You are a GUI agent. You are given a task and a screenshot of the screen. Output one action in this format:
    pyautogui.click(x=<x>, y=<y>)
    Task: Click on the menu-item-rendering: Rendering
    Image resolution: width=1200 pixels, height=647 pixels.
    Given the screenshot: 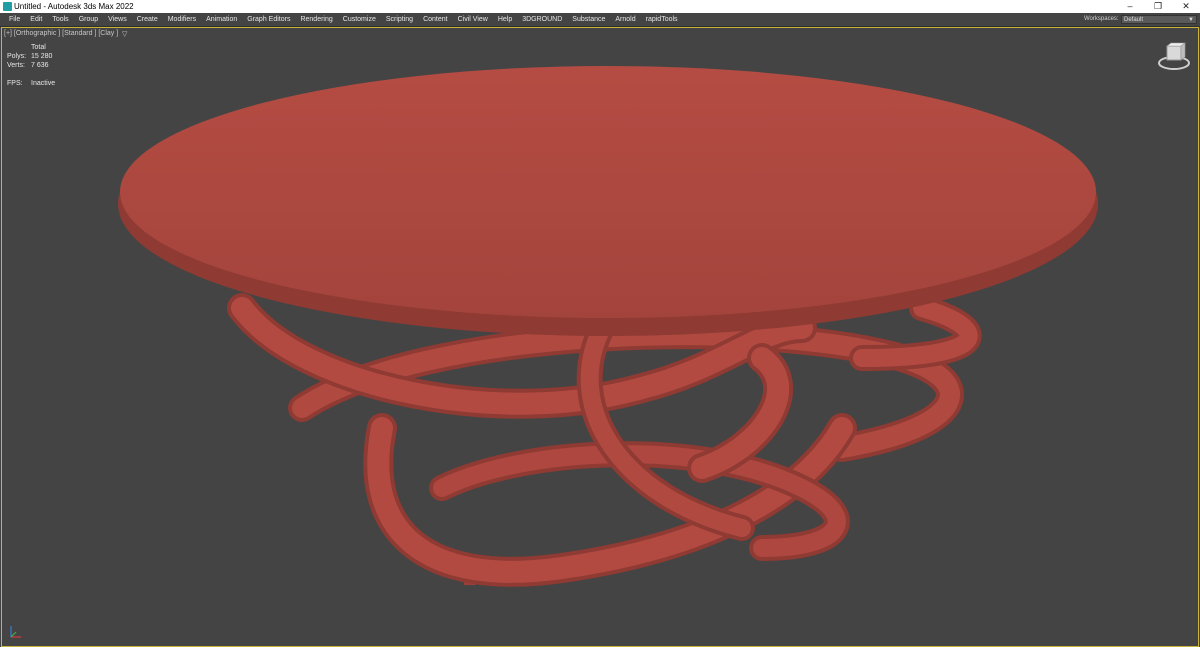 What is the action you would take?
    pyautogui.click(x=316, y=19)
    